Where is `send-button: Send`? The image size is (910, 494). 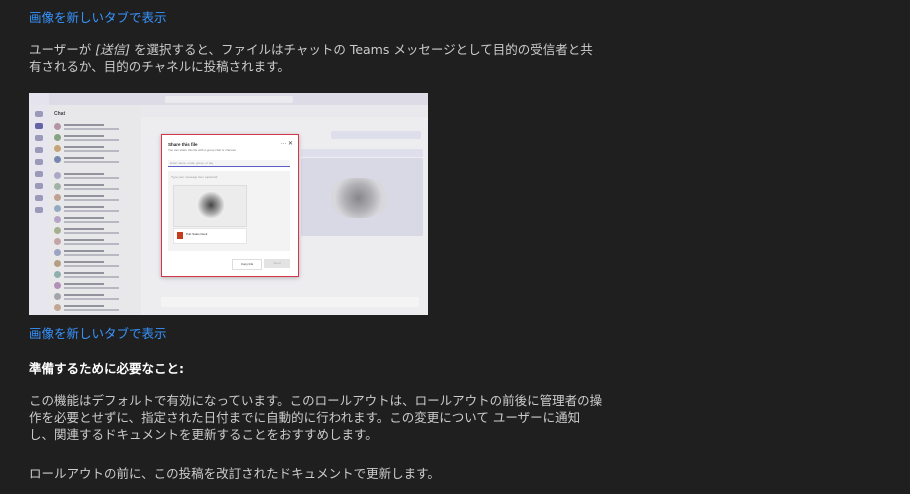
send-button: Send is located at coordinates (277, 263).